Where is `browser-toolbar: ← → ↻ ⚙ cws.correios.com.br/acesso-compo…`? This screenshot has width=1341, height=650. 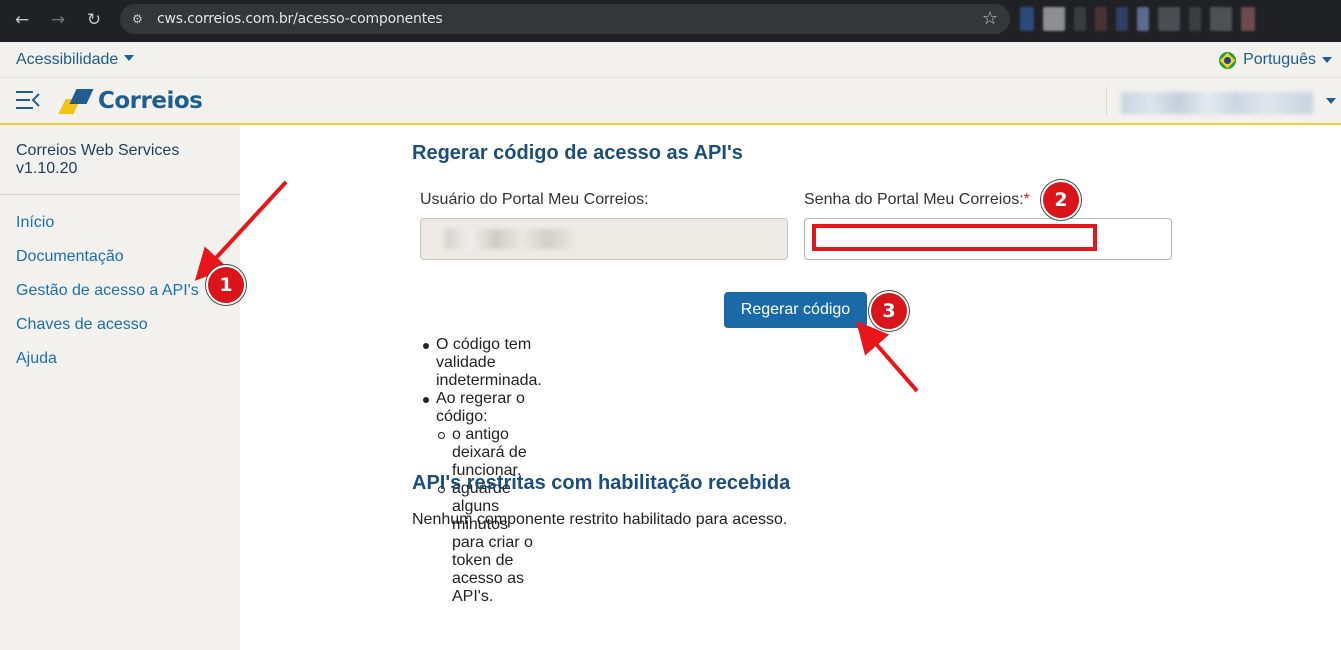 browser-toolbar: ← → ↻ ⚙ cws.correios.com.br/acesso-compo… is located at coordinates (670, 21).